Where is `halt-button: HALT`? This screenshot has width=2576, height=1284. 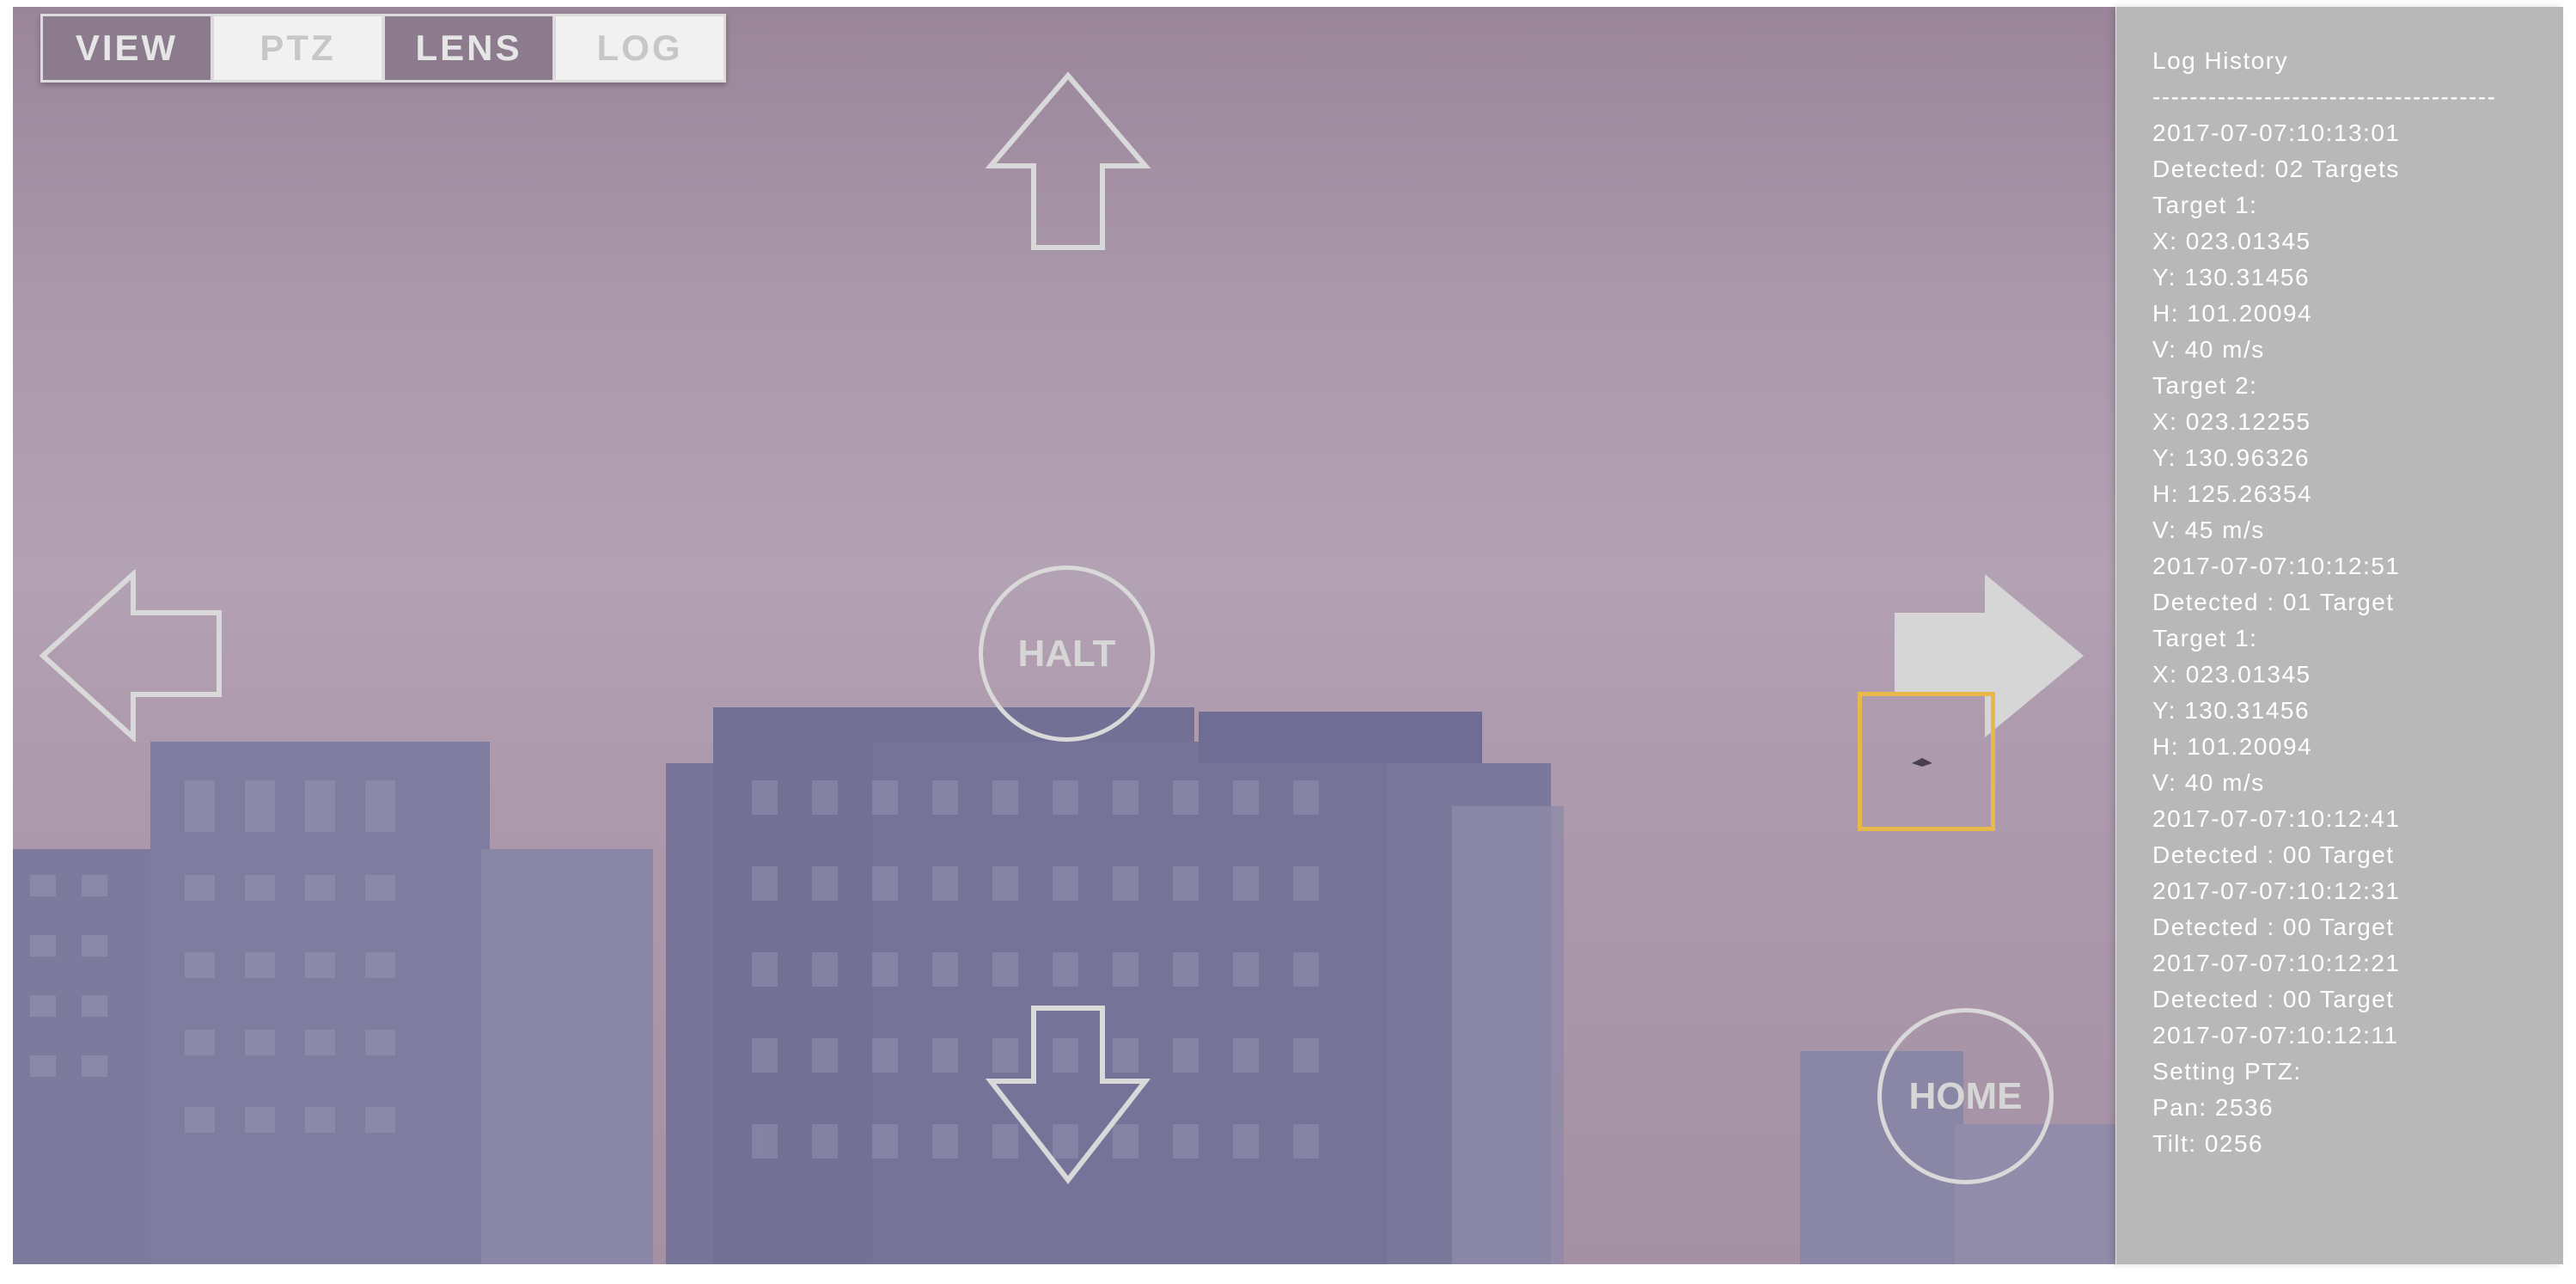 halt-button: HALT is located at coordinates (1067, 654).